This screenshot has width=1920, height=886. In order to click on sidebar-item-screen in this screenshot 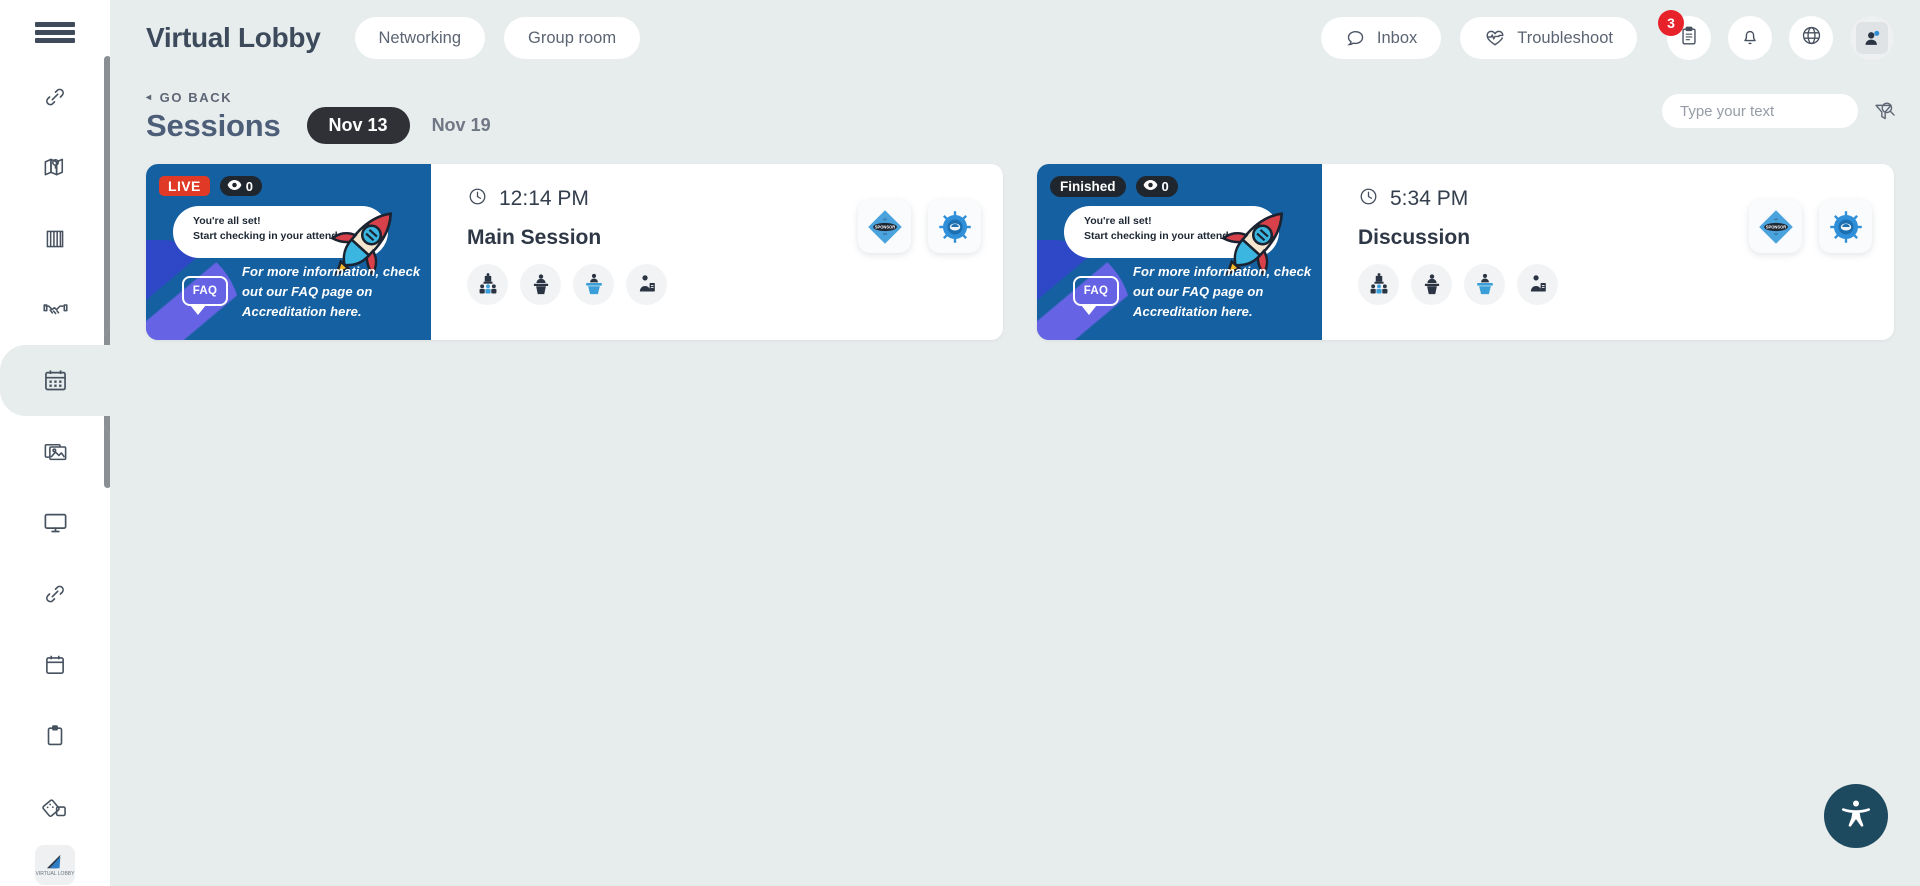, I will do `click(55, 522)`.